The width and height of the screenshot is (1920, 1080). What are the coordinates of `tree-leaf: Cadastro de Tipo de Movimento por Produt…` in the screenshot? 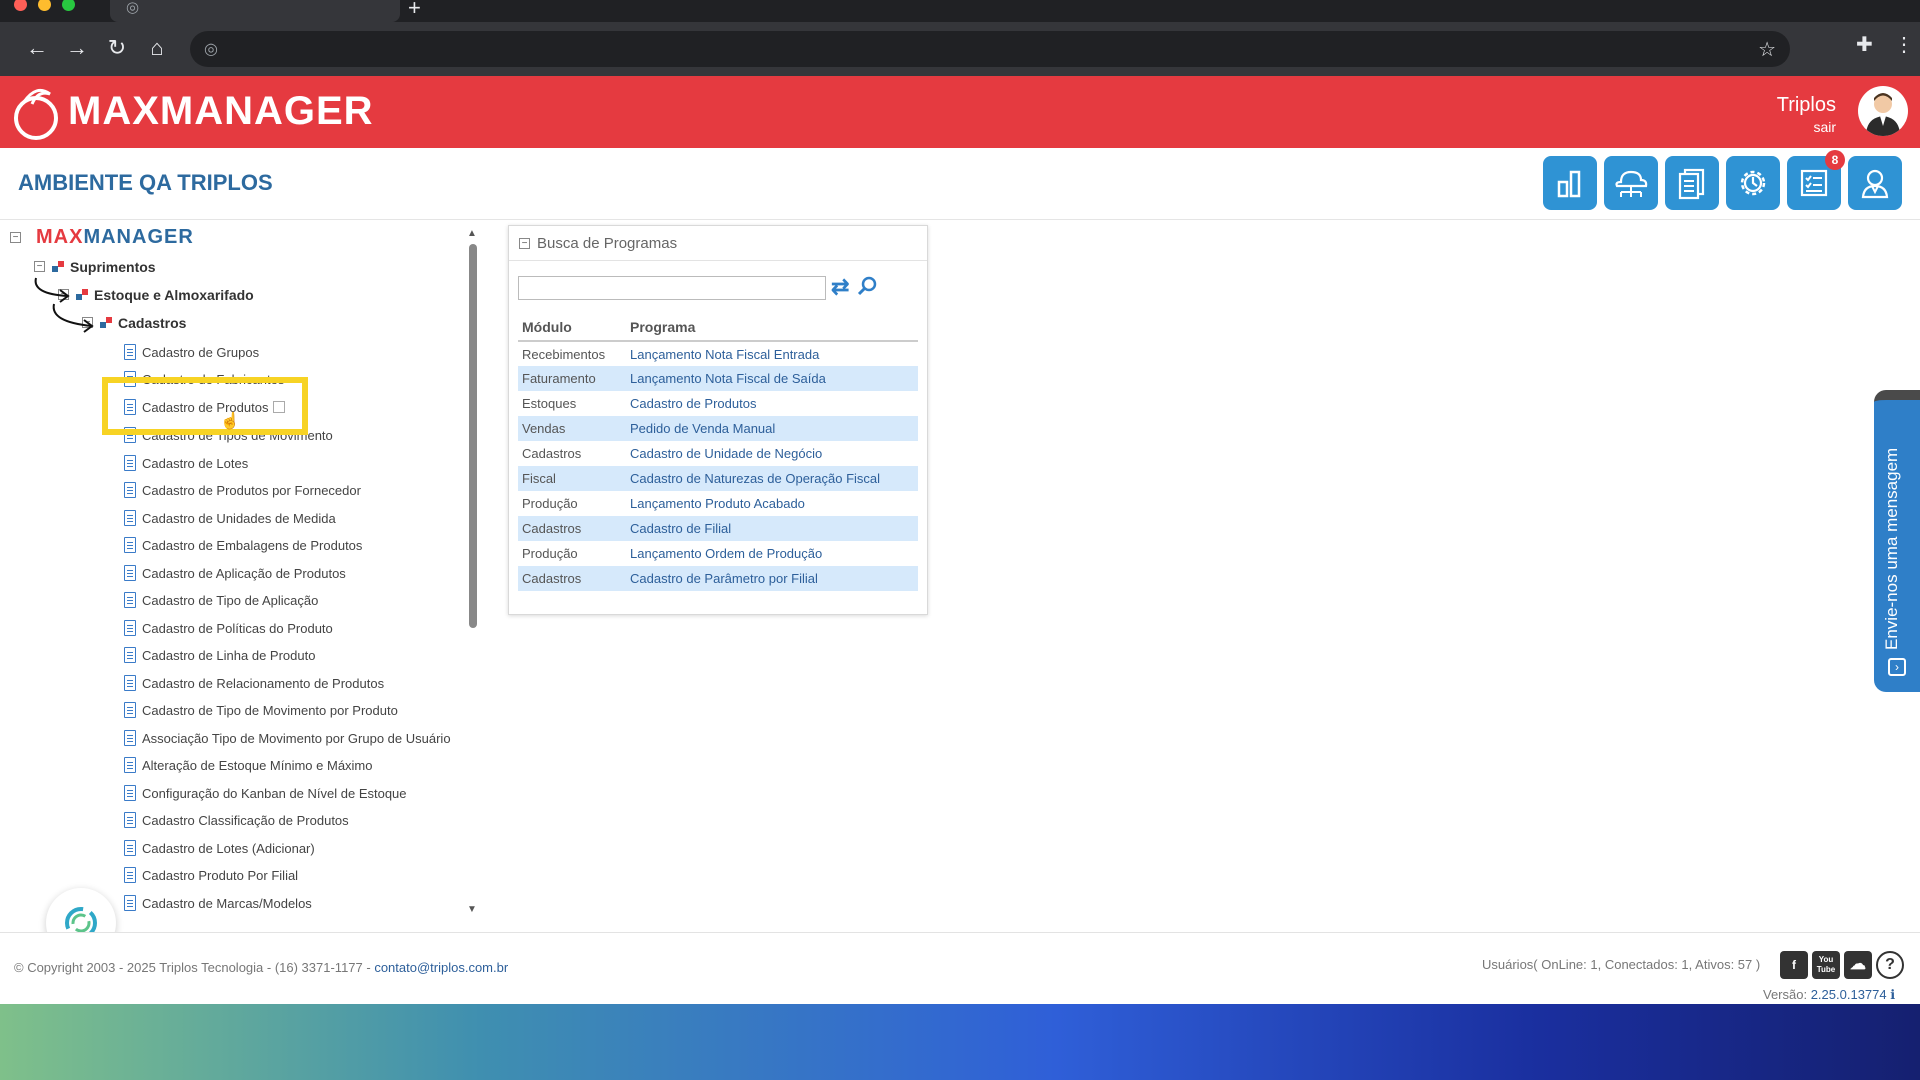 It's located at (261, 711).